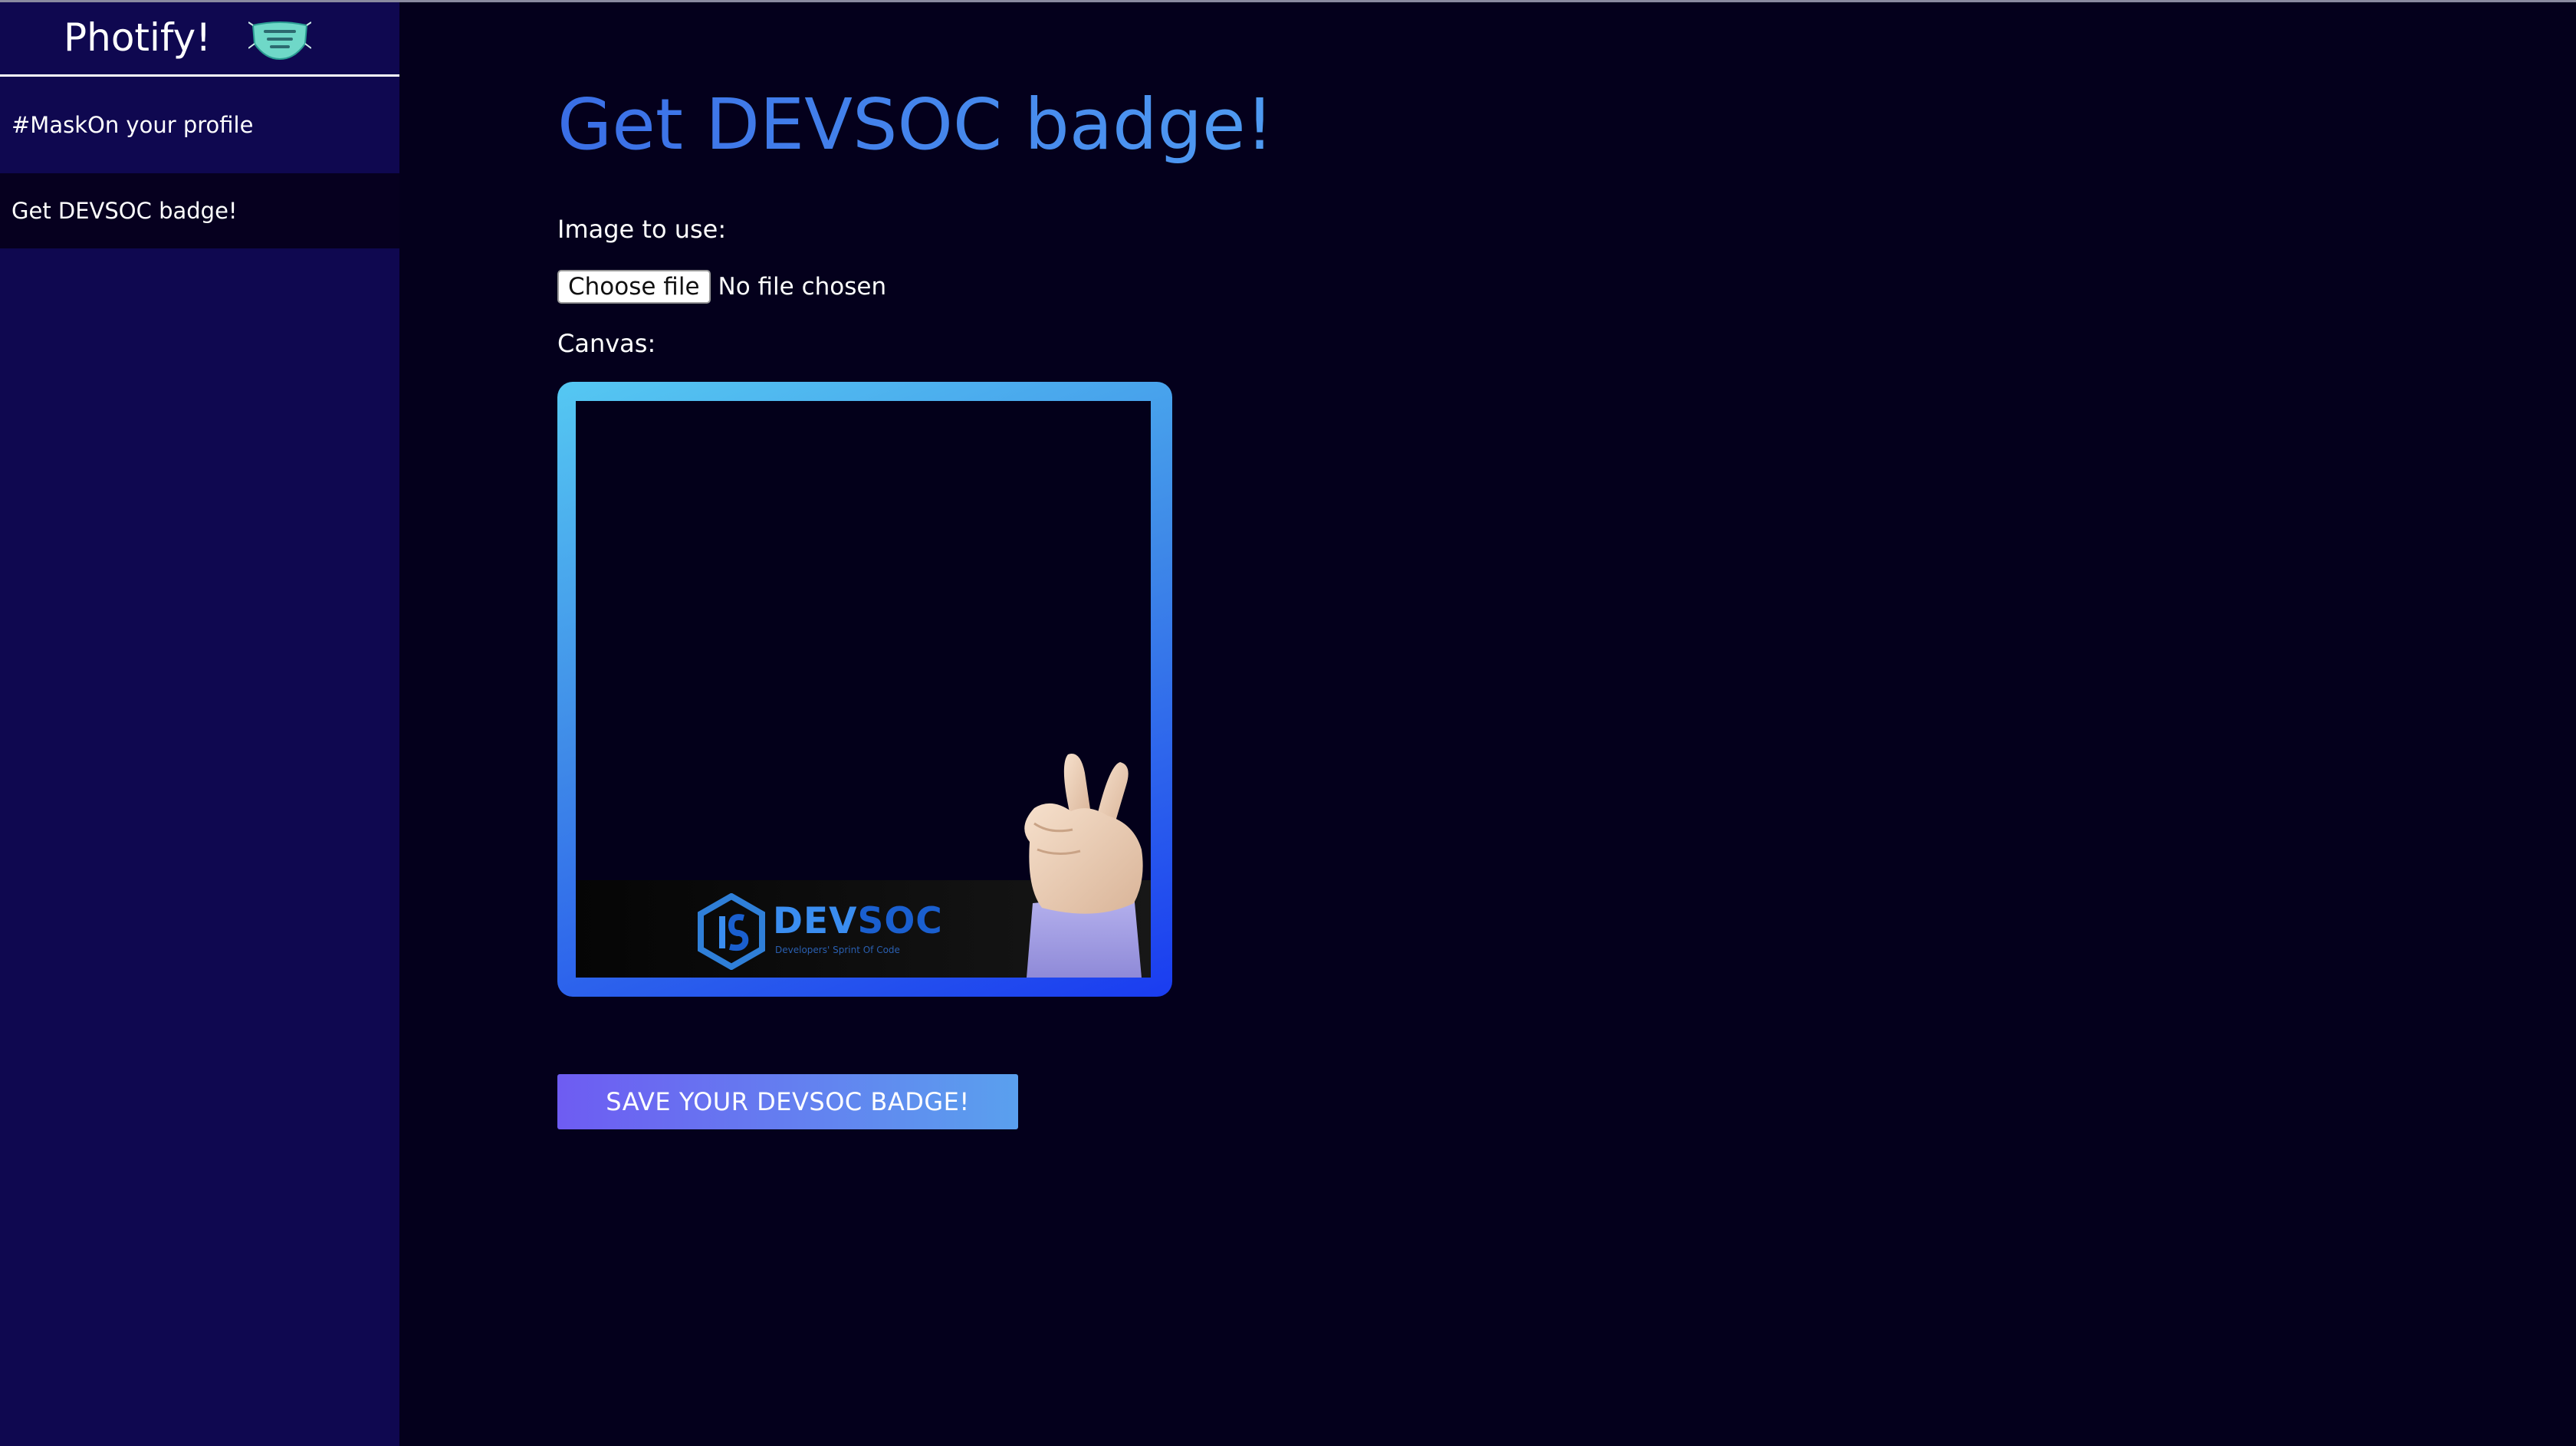 Image resolution: width=2576 pixels, height=1446 pixels. What do you see at coordinates (1084, 866) in the screenshot?
I see `peace-hand-icon` at bounding box center [1084, 866].